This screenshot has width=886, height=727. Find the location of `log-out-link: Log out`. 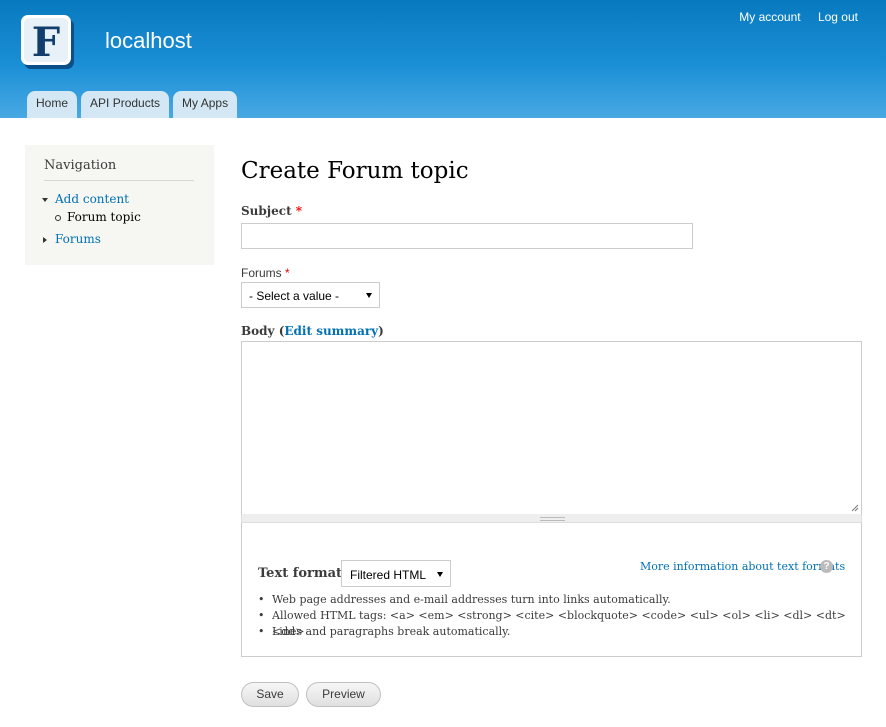

log-out-link: Log out is located at coordinates (838, 17).